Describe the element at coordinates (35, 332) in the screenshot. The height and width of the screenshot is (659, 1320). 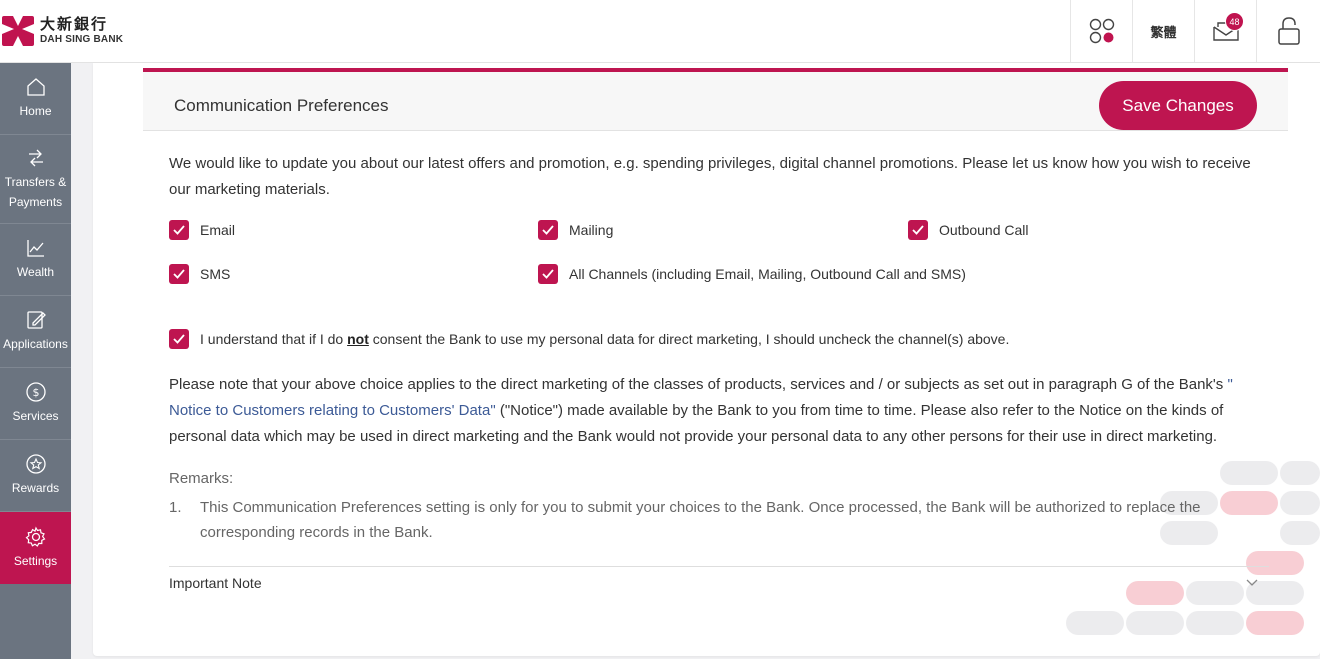
I see `sidebar-item-applications: Applications` at that location.